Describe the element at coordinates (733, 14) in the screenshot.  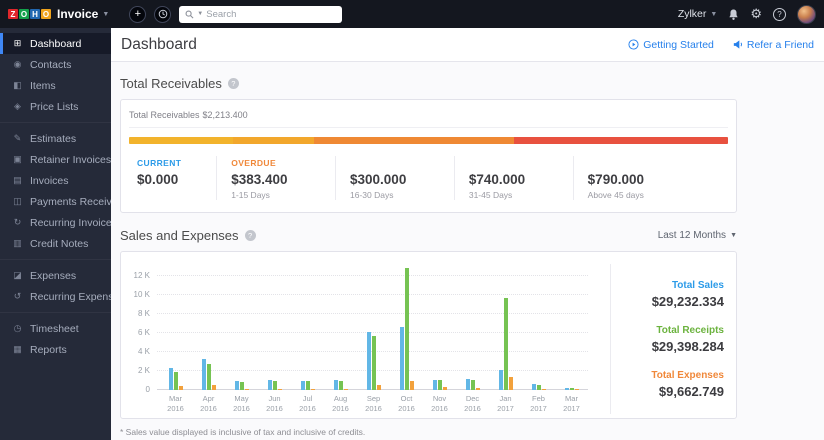
I see `notifications-button` at that location.